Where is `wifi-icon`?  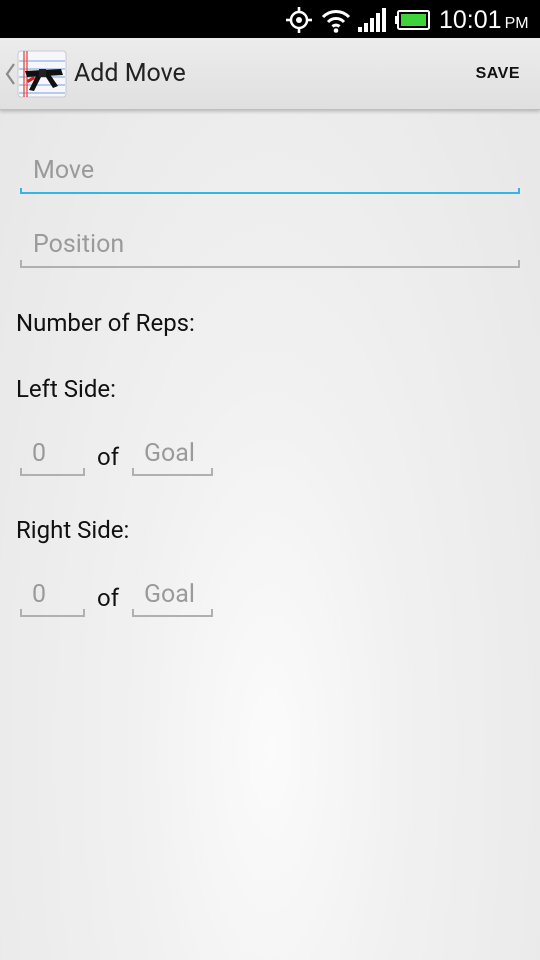 wifi-icon is located at coordinates (336, 21).